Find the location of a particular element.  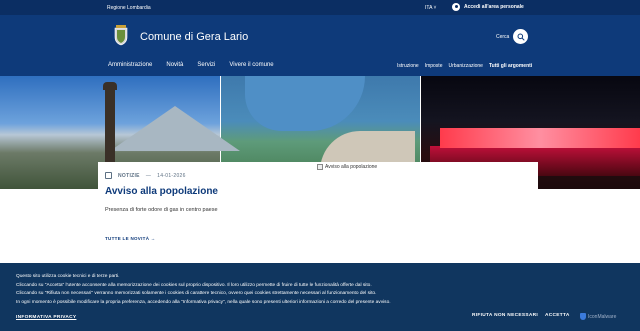

news-date: 14-01-2026 is located at coordinates (171, 175).